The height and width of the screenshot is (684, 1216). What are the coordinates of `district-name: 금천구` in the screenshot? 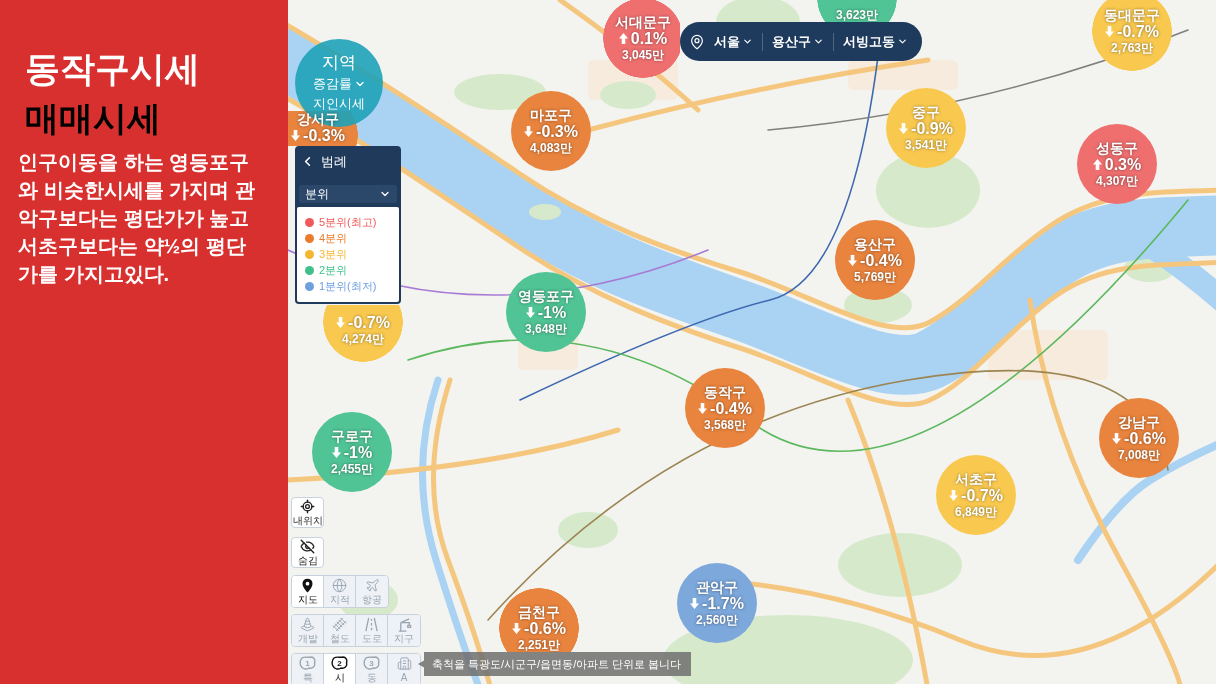 It's located at (539, 612).